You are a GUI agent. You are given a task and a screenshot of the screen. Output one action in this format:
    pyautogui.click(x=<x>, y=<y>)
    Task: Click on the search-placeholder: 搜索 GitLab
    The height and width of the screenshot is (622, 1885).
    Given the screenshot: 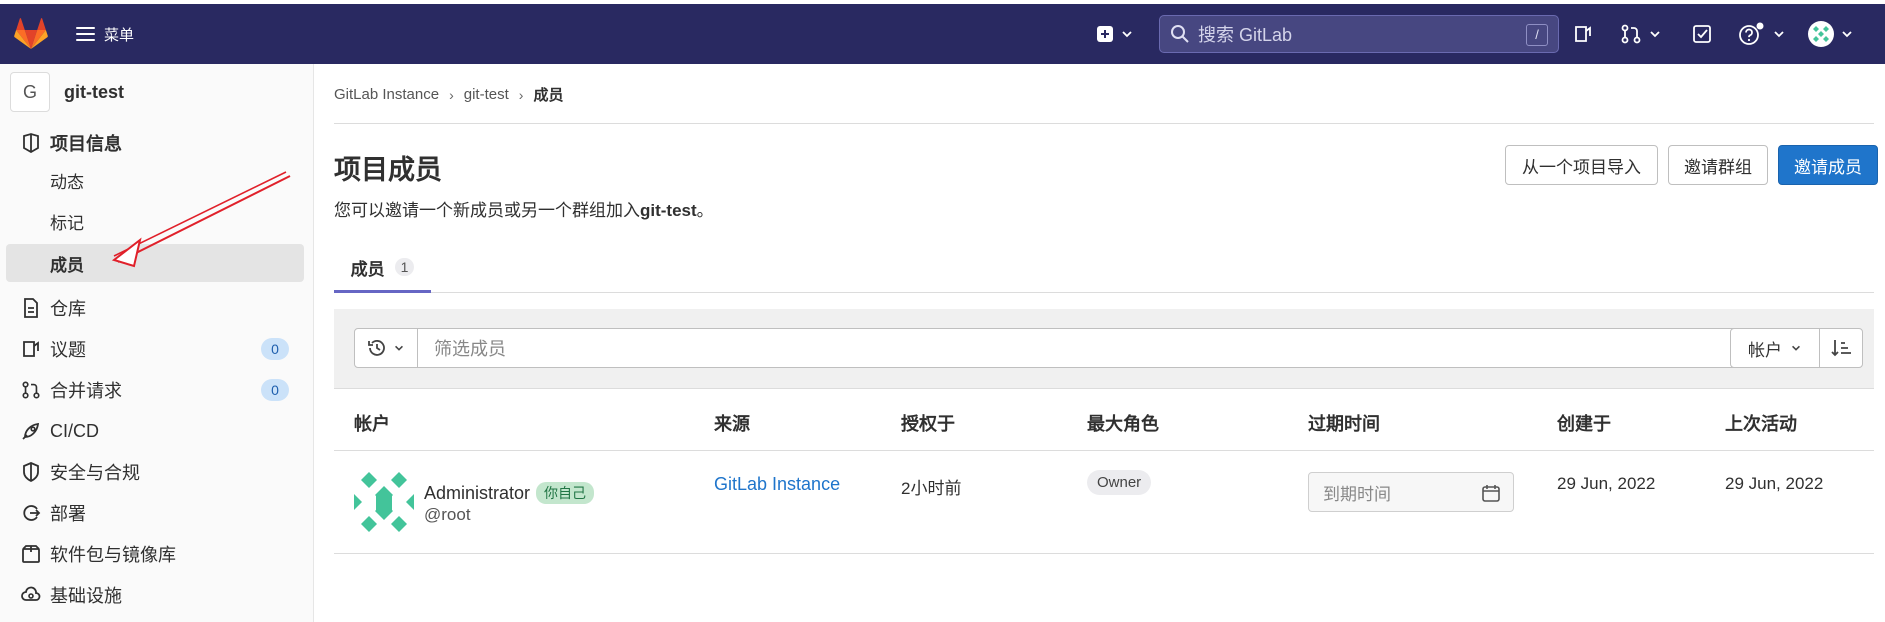 What is the action you would take?
    pyautogui.click(x=1245, y=35)
    